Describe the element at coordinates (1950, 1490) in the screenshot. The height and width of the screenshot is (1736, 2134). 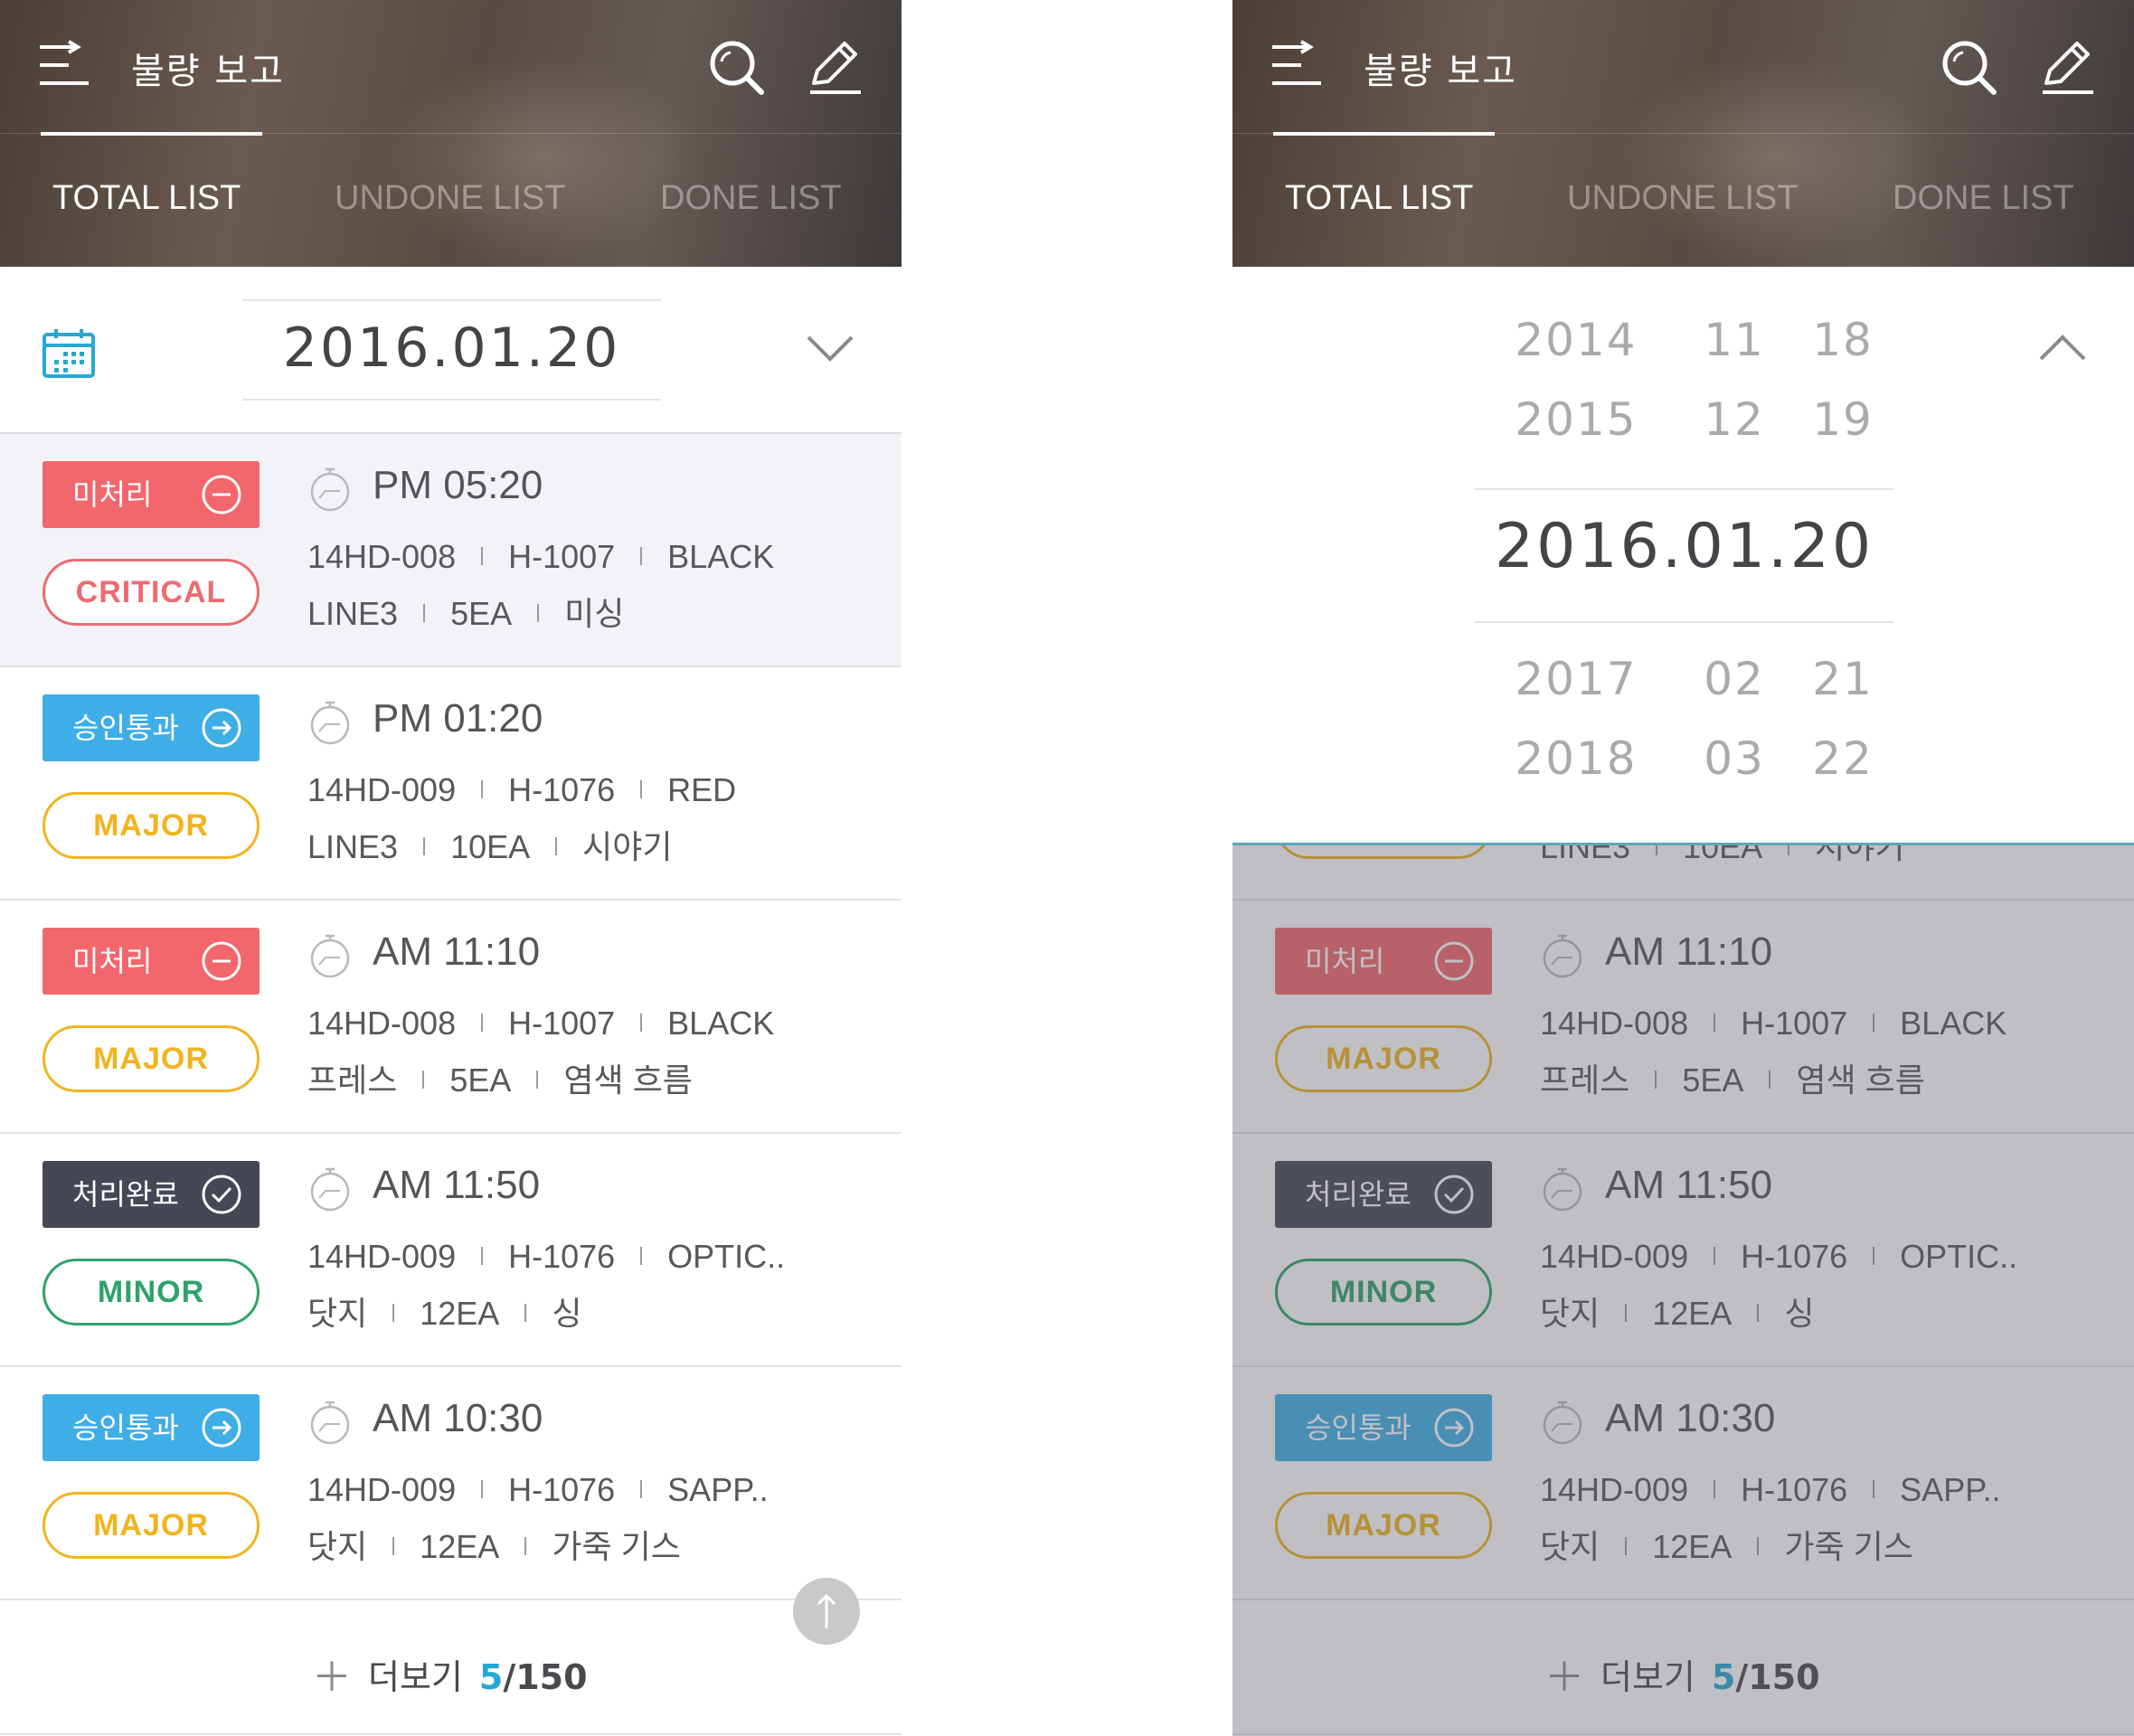
I see `item-color: SAPP..` at that location.